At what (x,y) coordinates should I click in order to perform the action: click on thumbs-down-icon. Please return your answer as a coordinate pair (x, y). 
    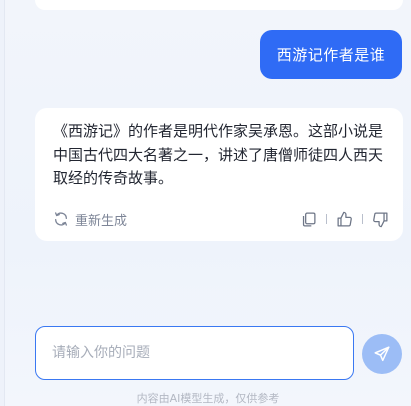
    Looking at the image, I should click on (380, 219).